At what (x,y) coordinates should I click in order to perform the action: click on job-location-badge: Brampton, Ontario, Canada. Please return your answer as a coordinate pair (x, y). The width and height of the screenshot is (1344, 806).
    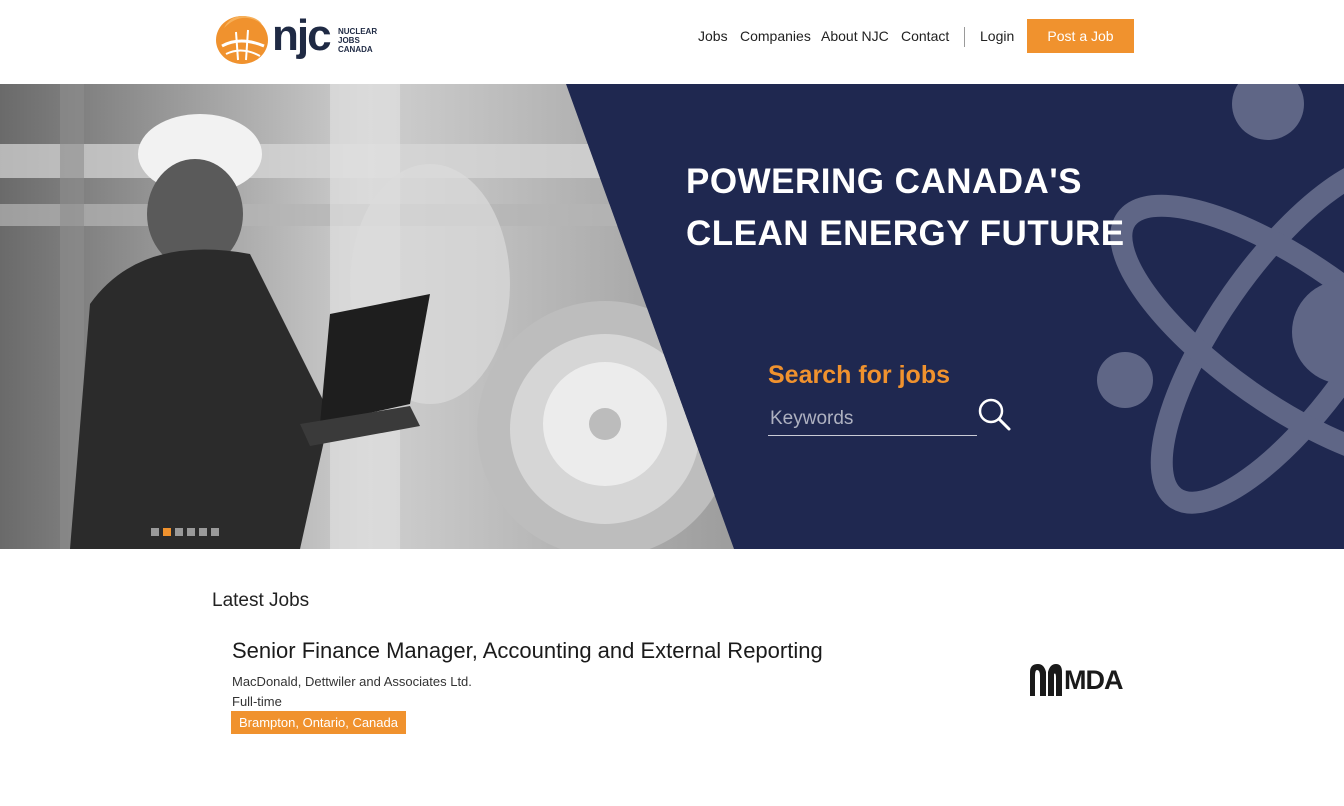
    Looking at the image, I should click on (318, 722).